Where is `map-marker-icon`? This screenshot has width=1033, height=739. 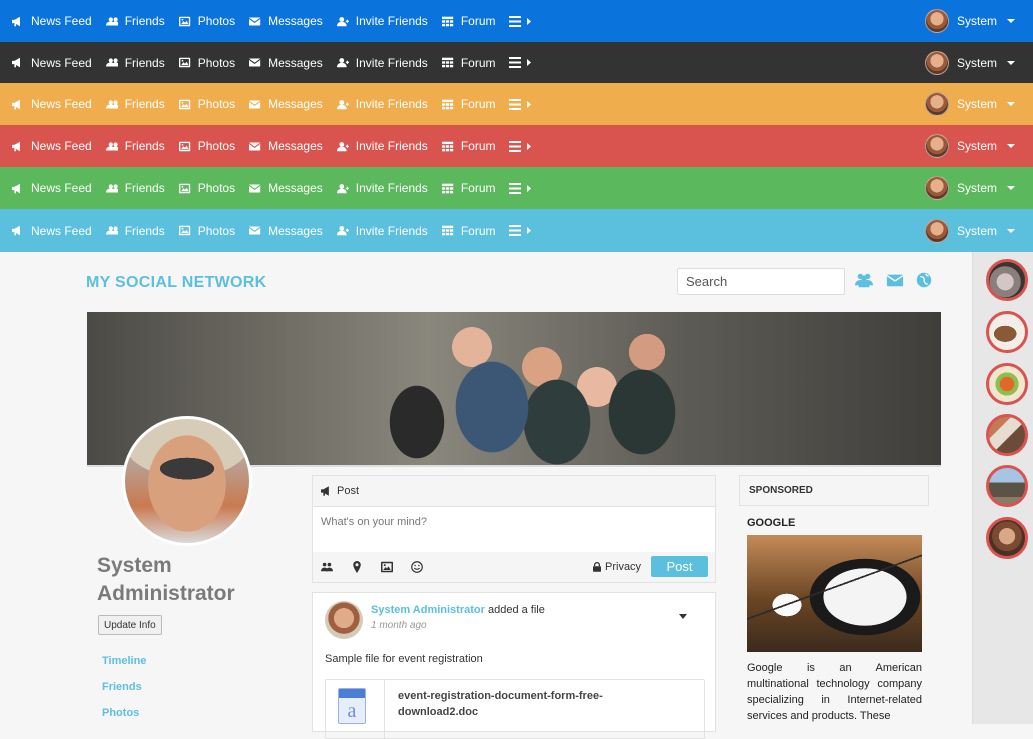 map-marker-icon is located at coordinates (366, 567).